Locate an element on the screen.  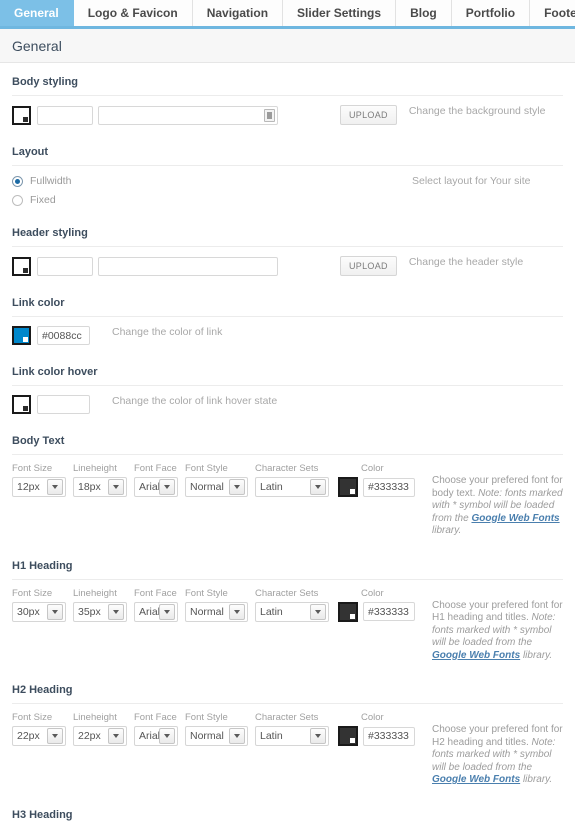
section-label-header-styling: Header styling is located at coordinates (287, 230).